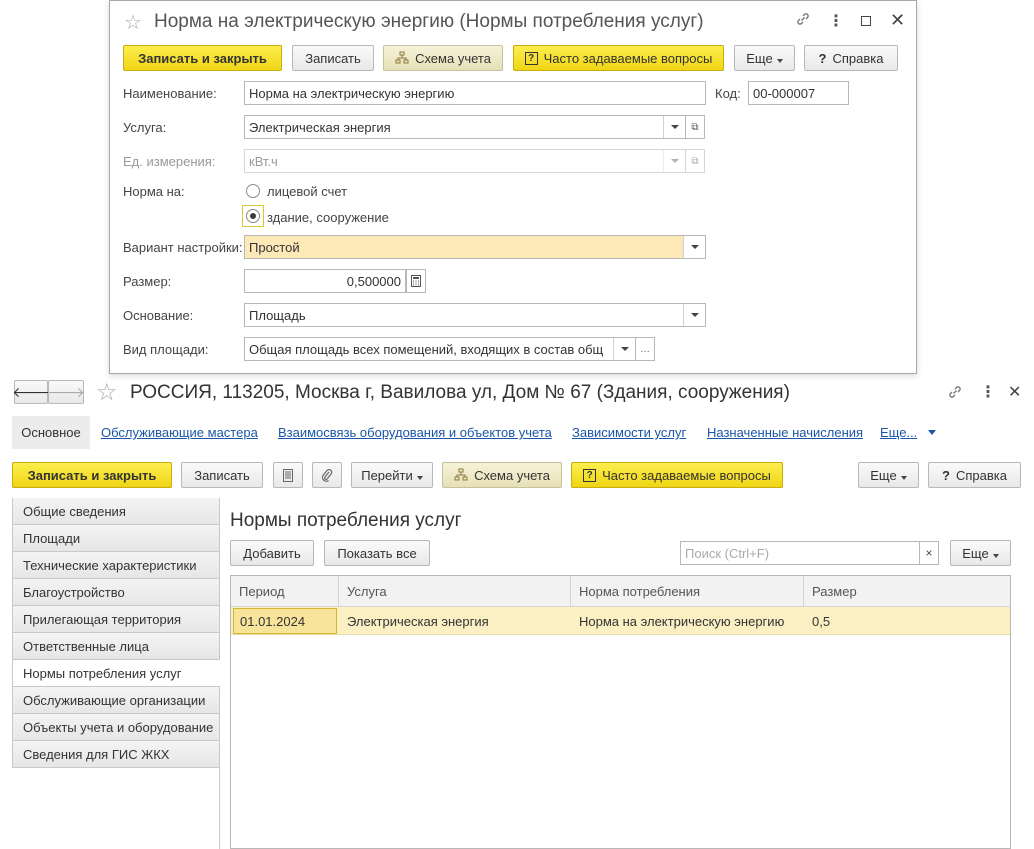  What do you see at coordinates (475, 93) in the screenshot?
I see `name-field: Норма на электрическую энергию` at bounding box center [475, 93].